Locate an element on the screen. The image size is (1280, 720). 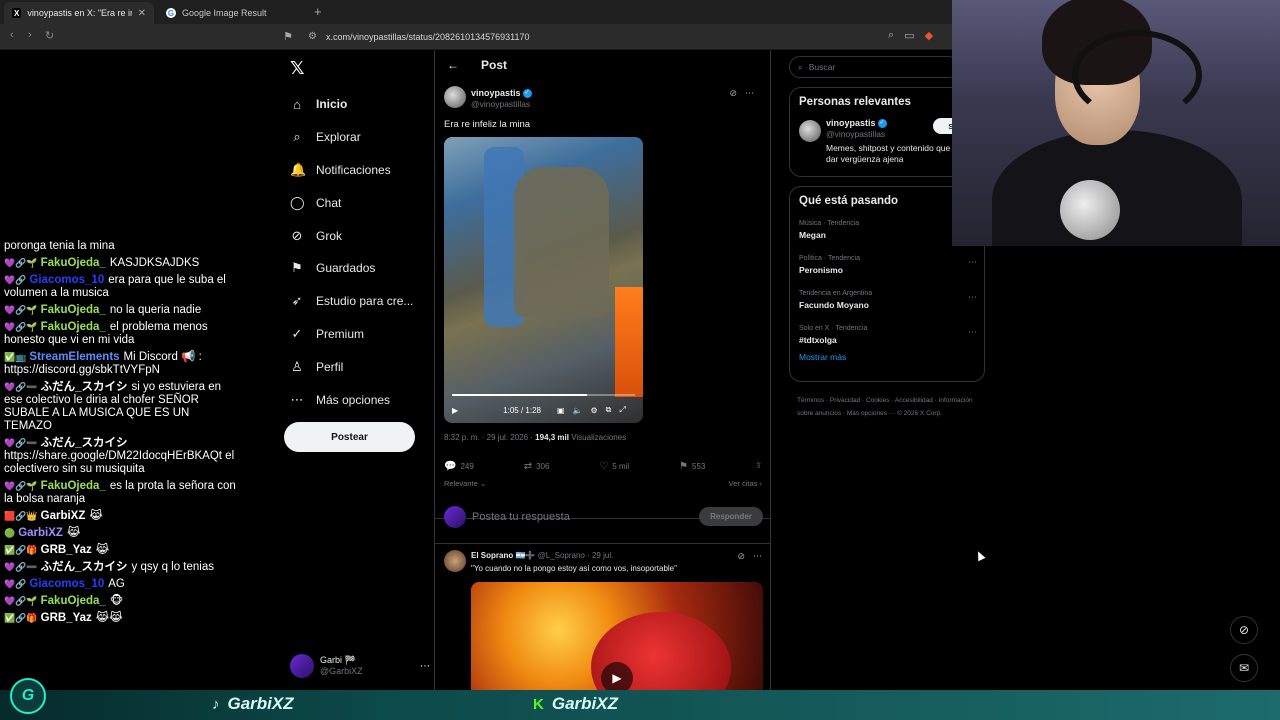
nav-icon: ◯ is located at coordinates (297, 202).